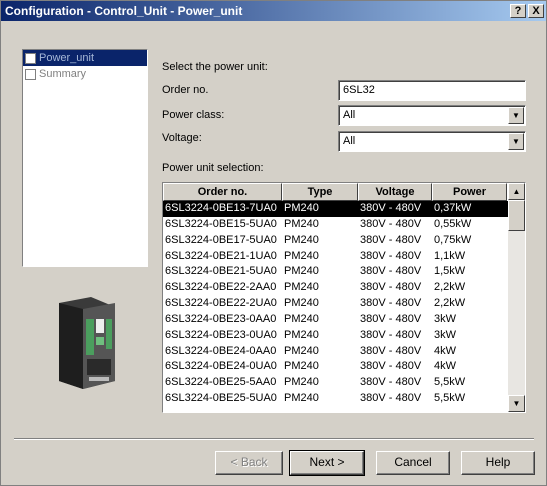 This screenshot has height=486, width=547. Describe the element at coordinates (221, 208) in the screenshot. I see `table-cell: 6SL3224-0BE13-7UA0` at that location.